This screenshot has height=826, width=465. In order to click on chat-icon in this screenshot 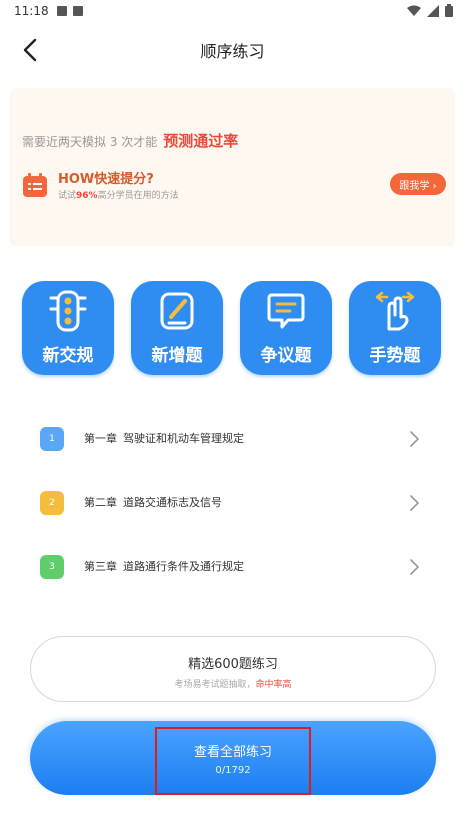, I will do `click(286, 311)`.